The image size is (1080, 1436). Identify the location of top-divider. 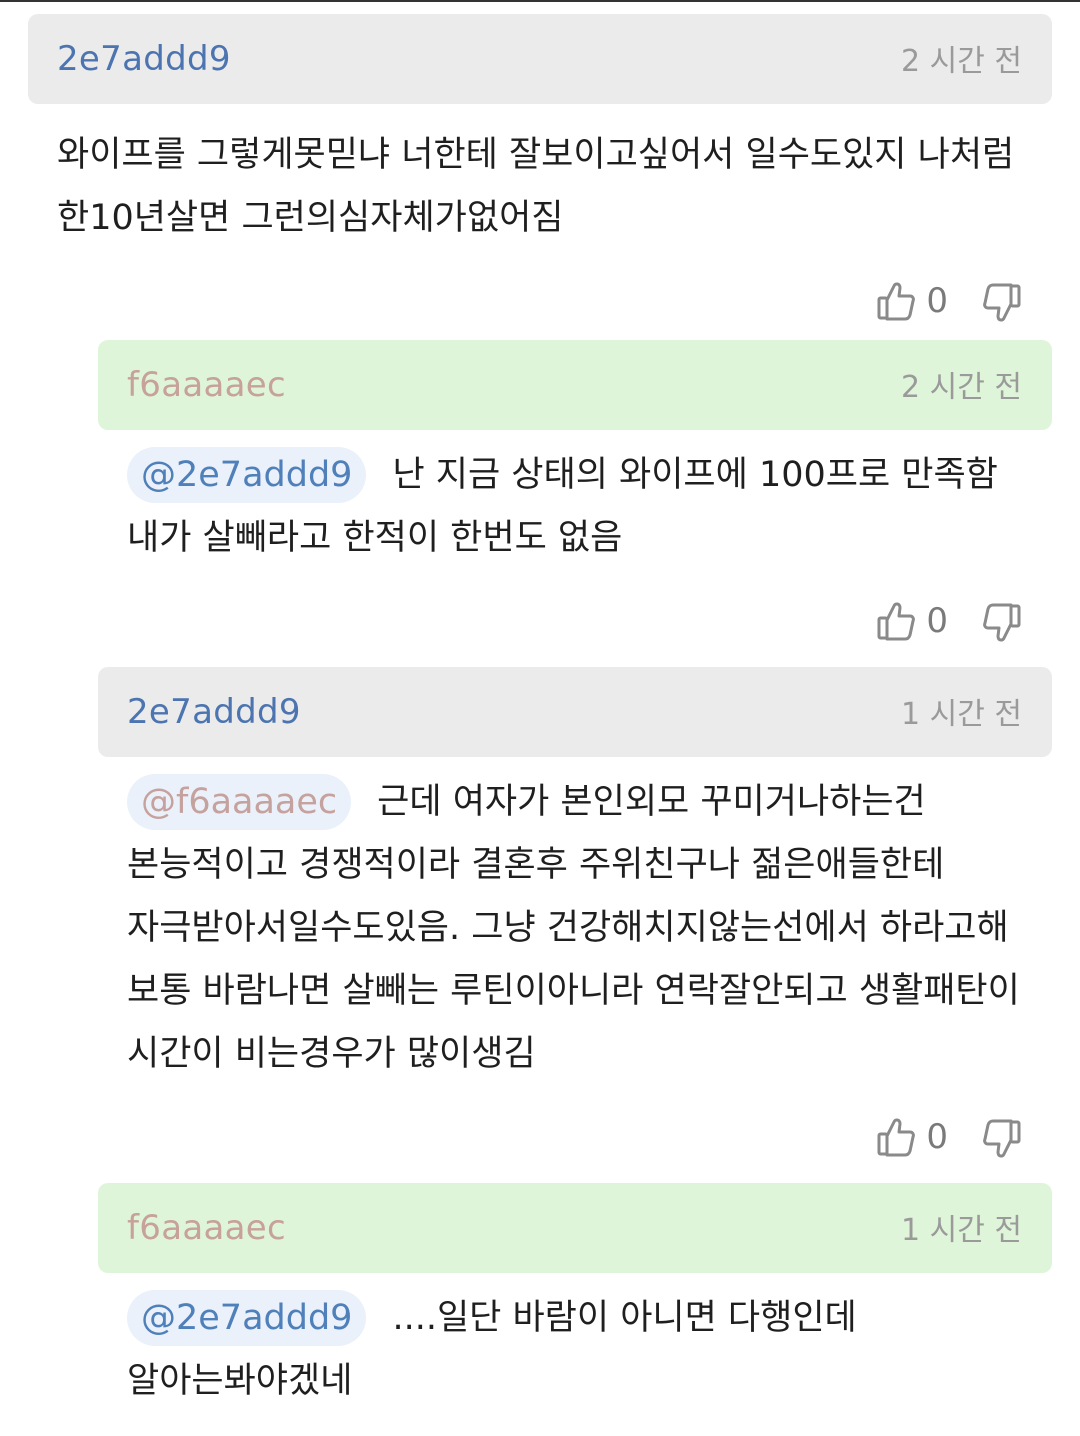
(540, 1).